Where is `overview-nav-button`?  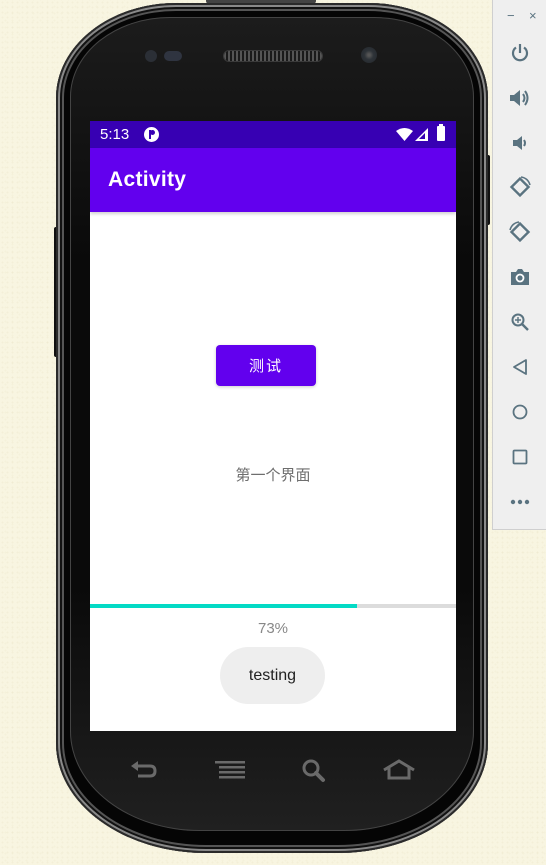
overview-nav-button is located at coordinates (519, 457).